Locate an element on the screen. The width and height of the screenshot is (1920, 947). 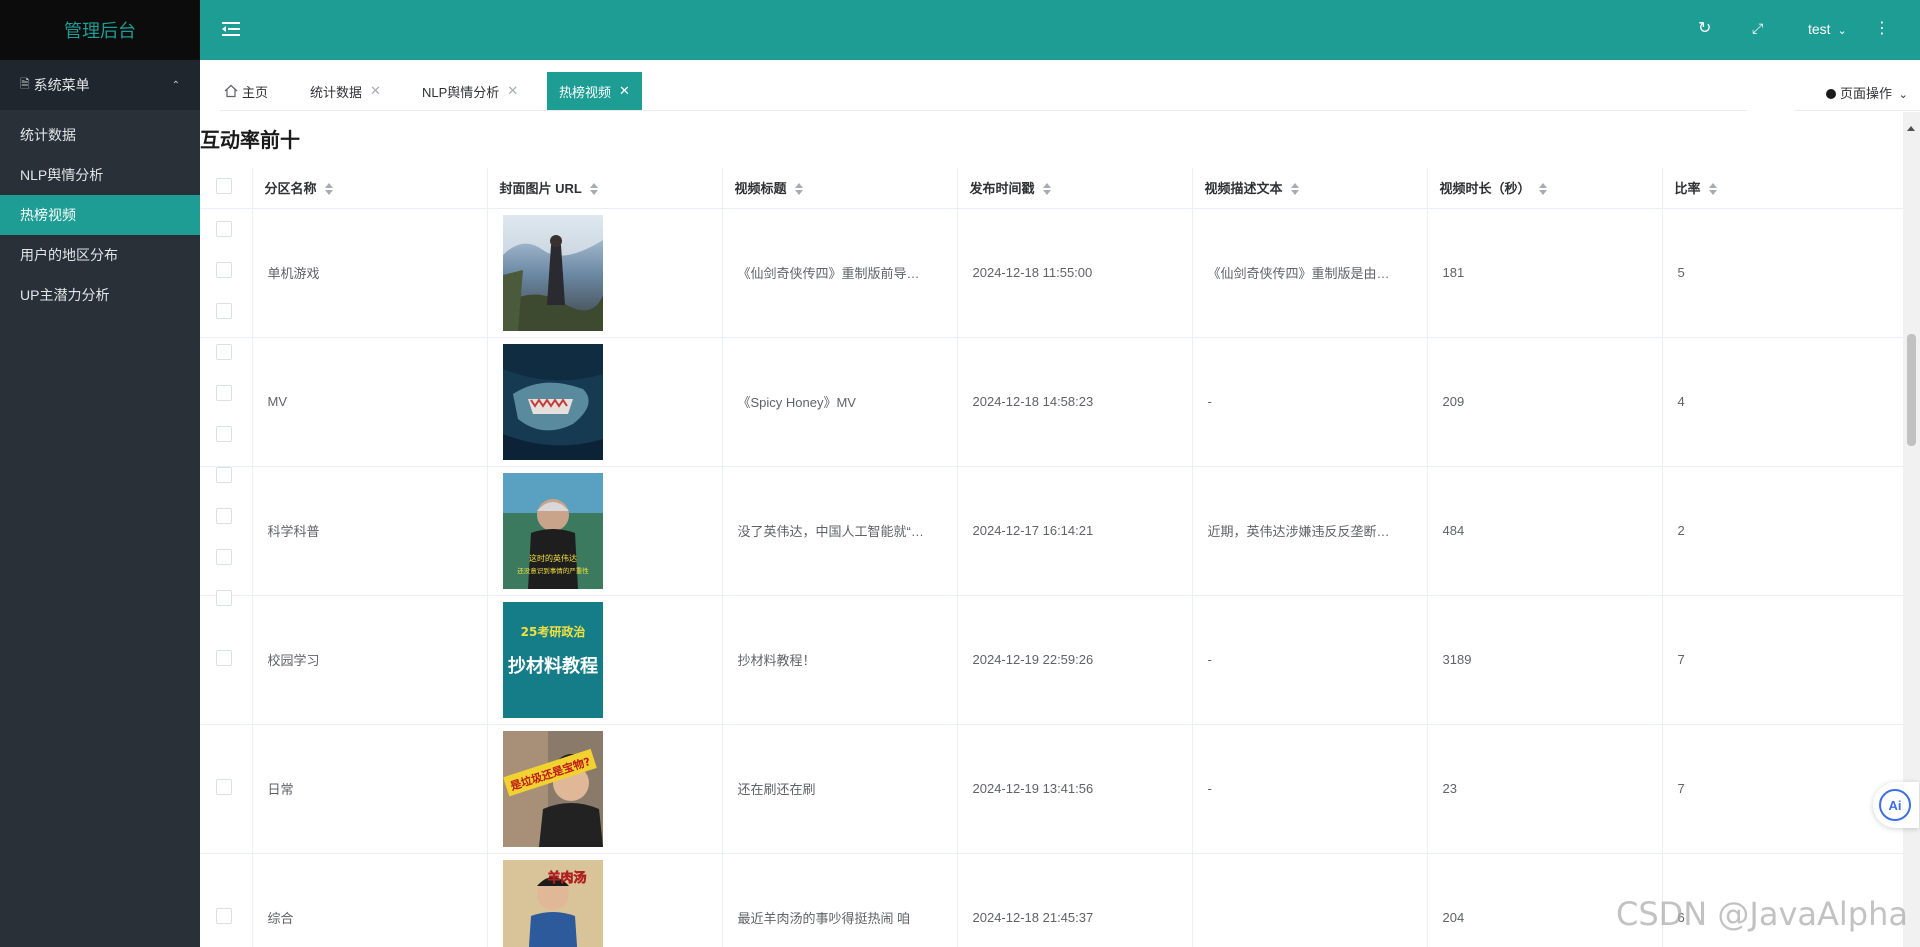
cell-category: 日常 is located at coordinates (370, 789).